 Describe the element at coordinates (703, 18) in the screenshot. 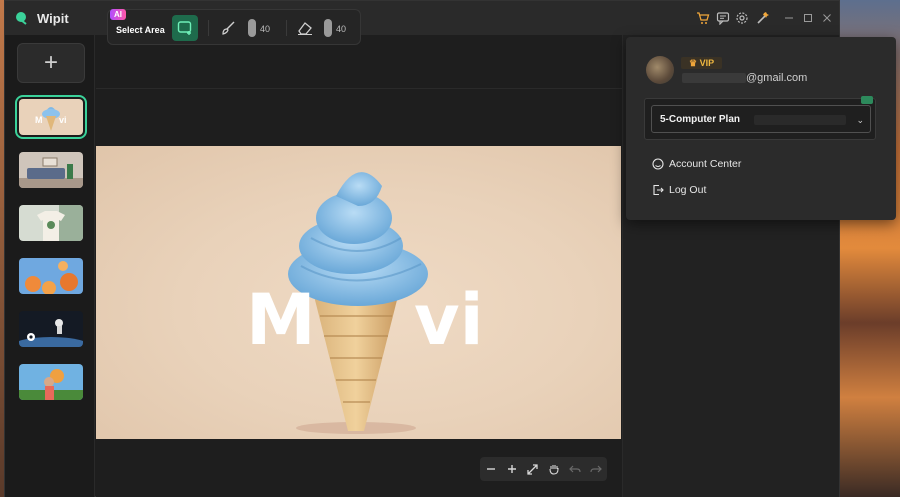

I see `cart-icon` at that location.